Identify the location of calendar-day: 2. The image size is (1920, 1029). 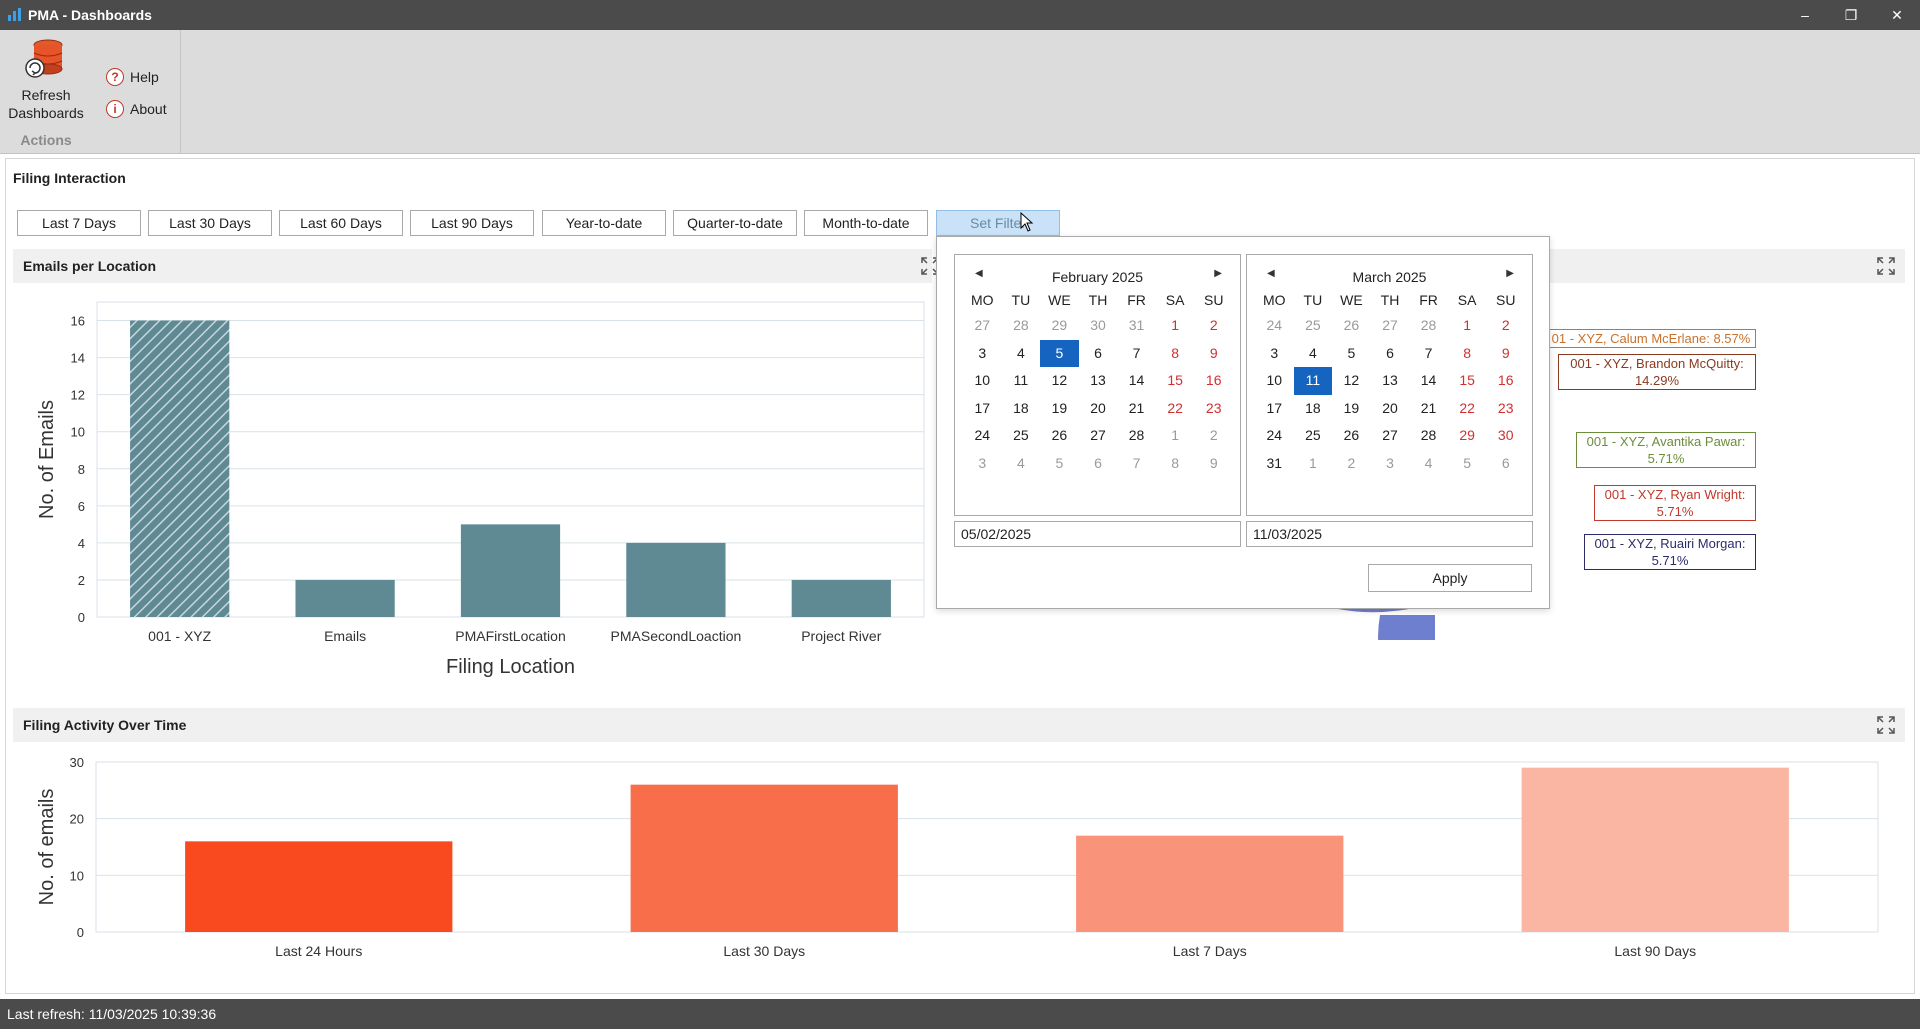
(1351, 464).